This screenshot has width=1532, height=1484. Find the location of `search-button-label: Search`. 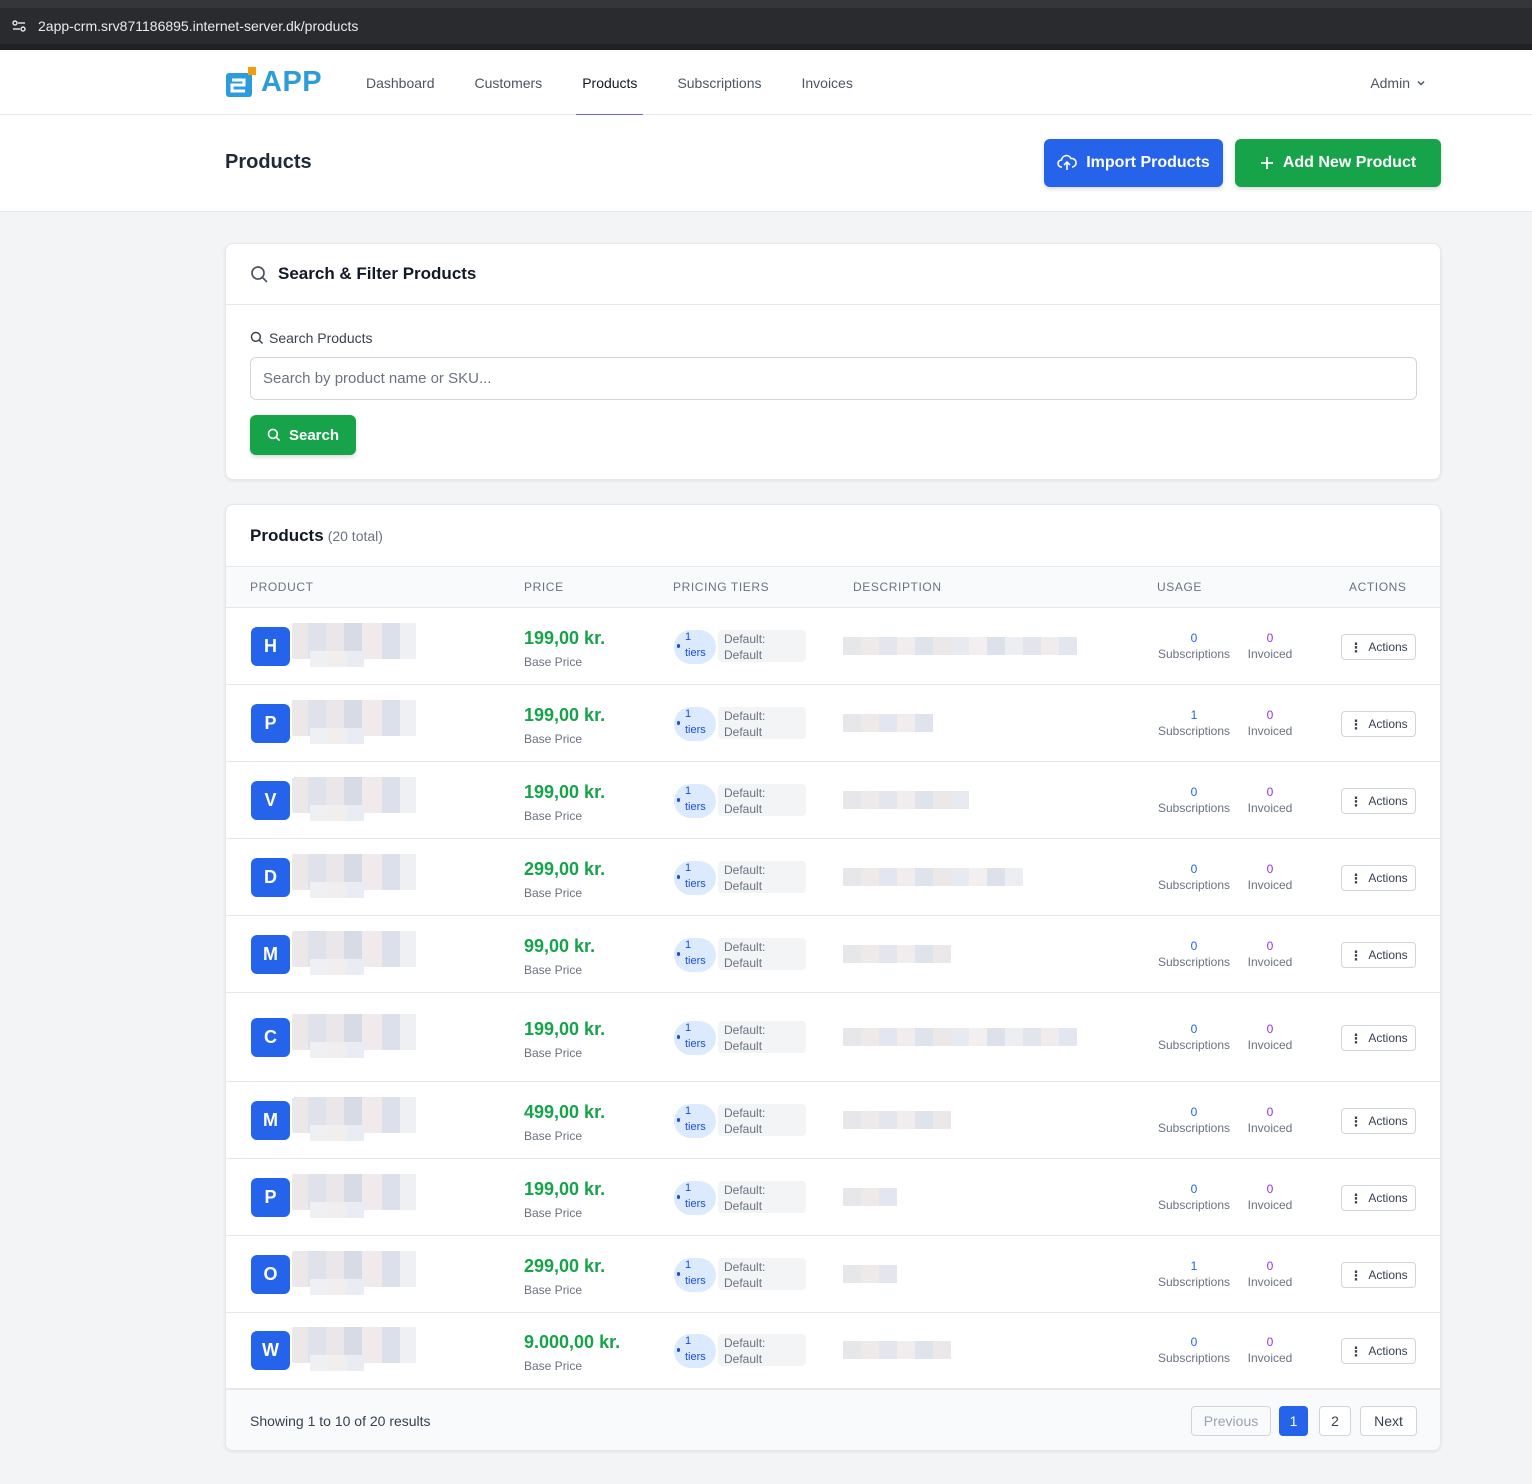

search-button-label: Search is located at coordinates (314, 435).